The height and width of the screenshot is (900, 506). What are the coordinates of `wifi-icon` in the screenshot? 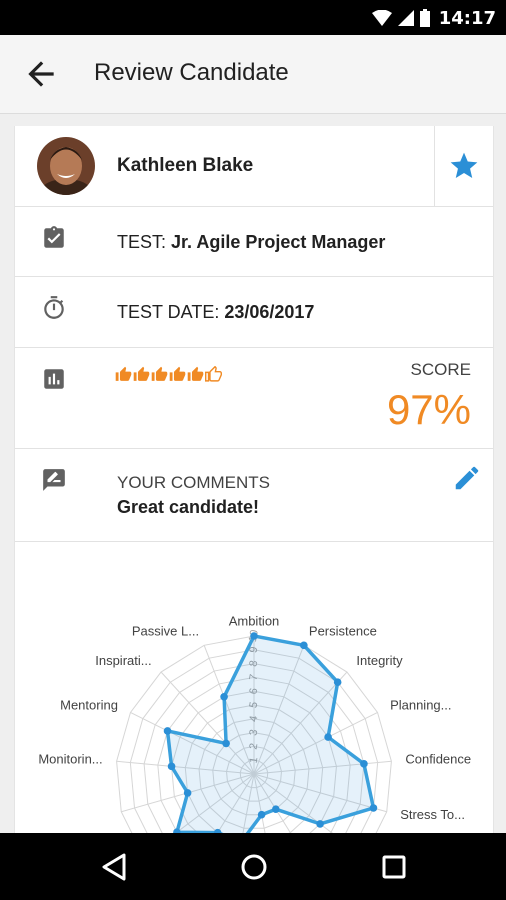 It's located at (382, 18).